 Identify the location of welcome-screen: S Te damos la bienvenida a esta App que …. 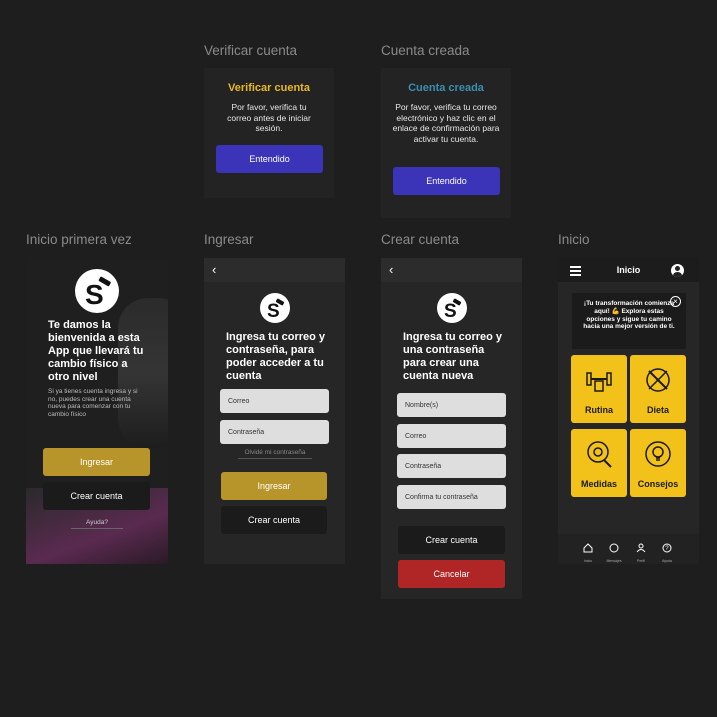
(97, 411).